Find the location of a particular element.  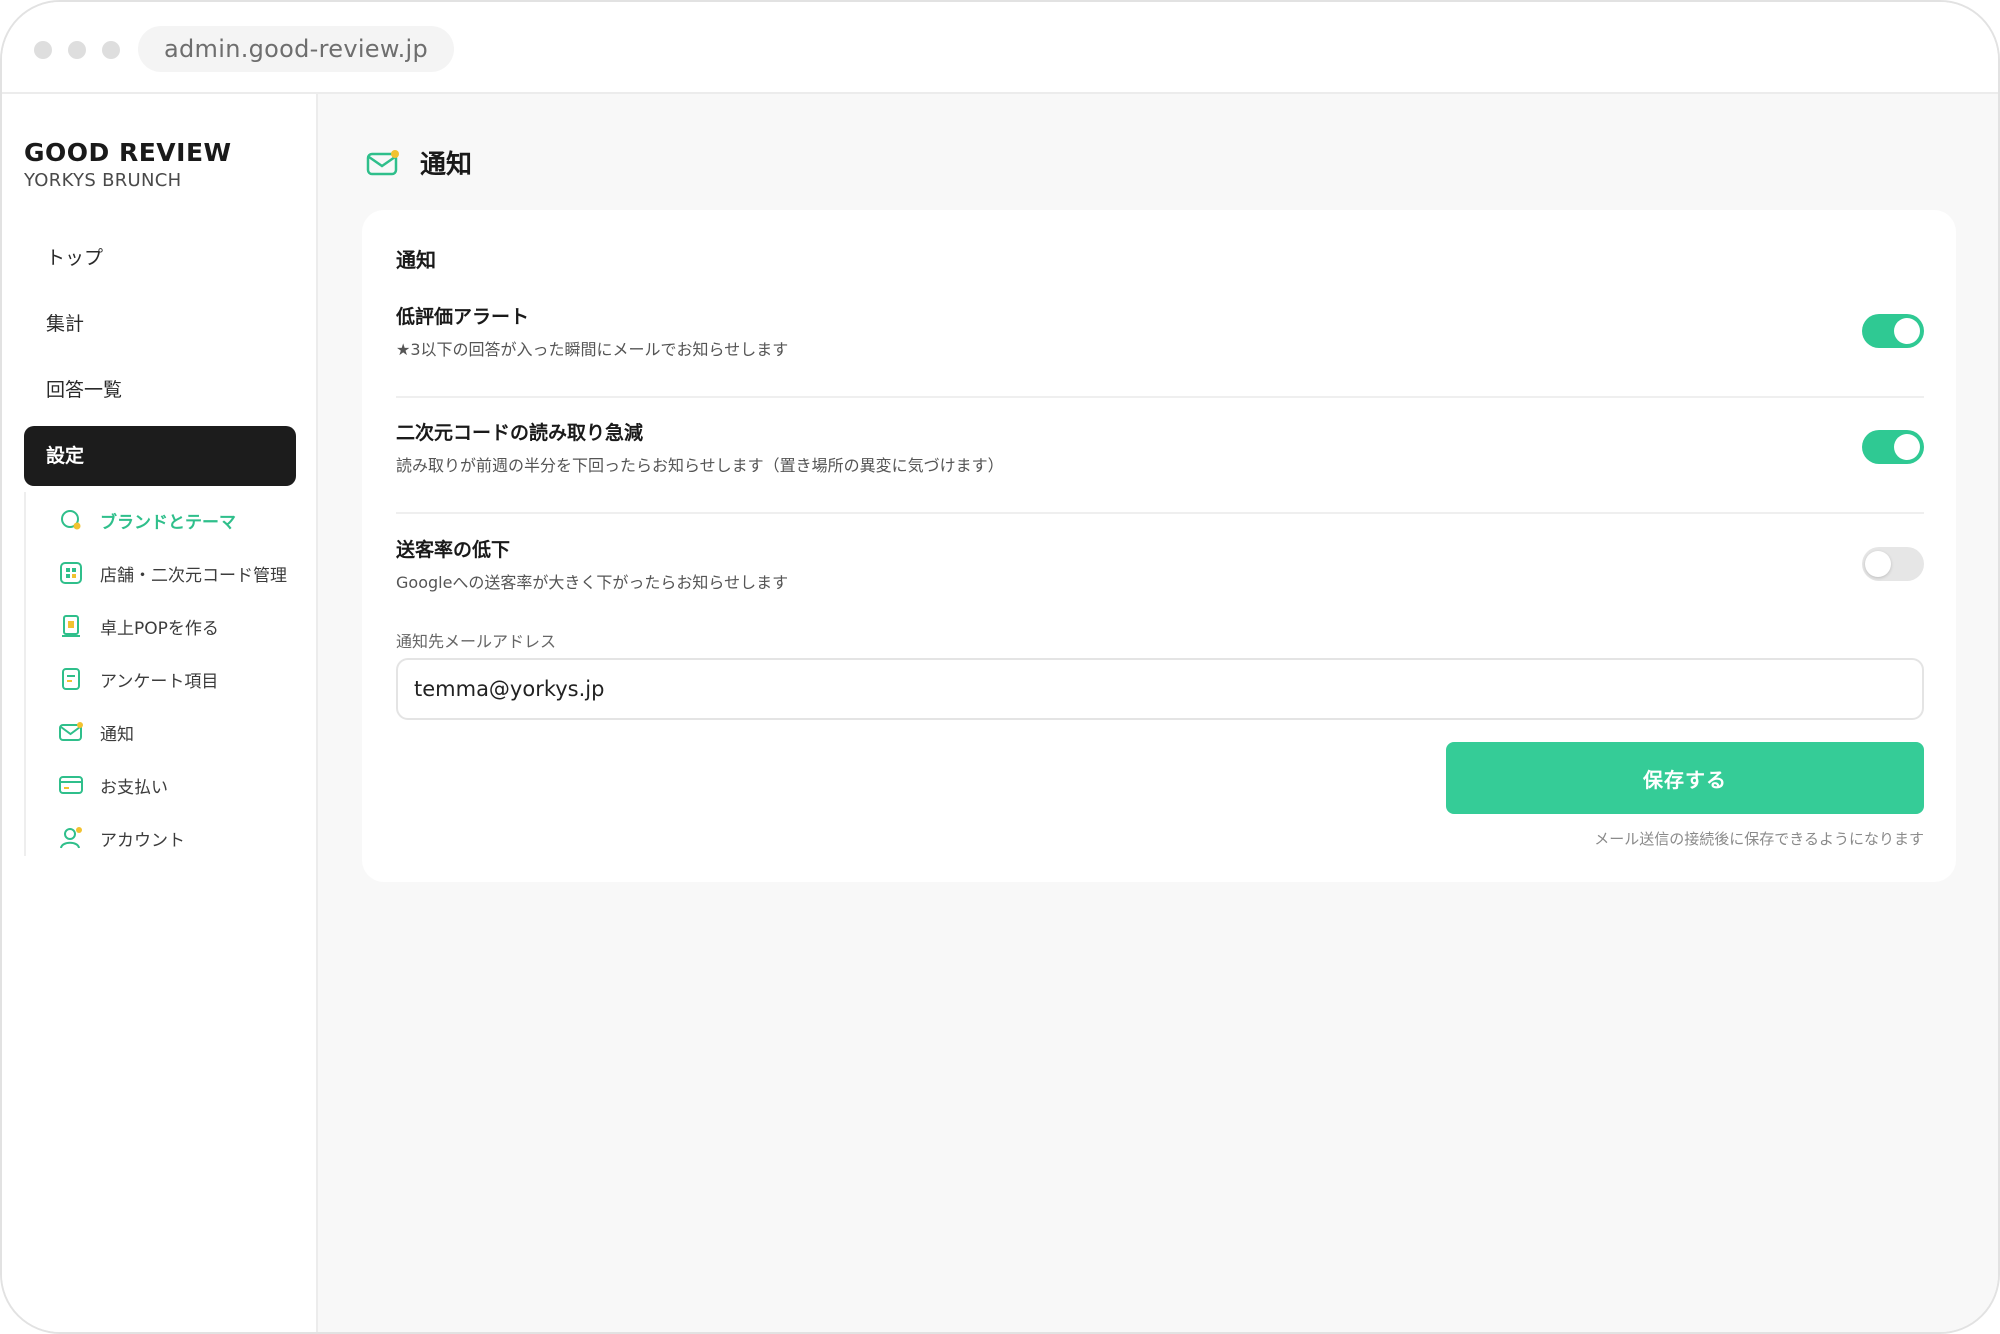

setting-title: 送客率の低下 is located at coordinates (453, 550).